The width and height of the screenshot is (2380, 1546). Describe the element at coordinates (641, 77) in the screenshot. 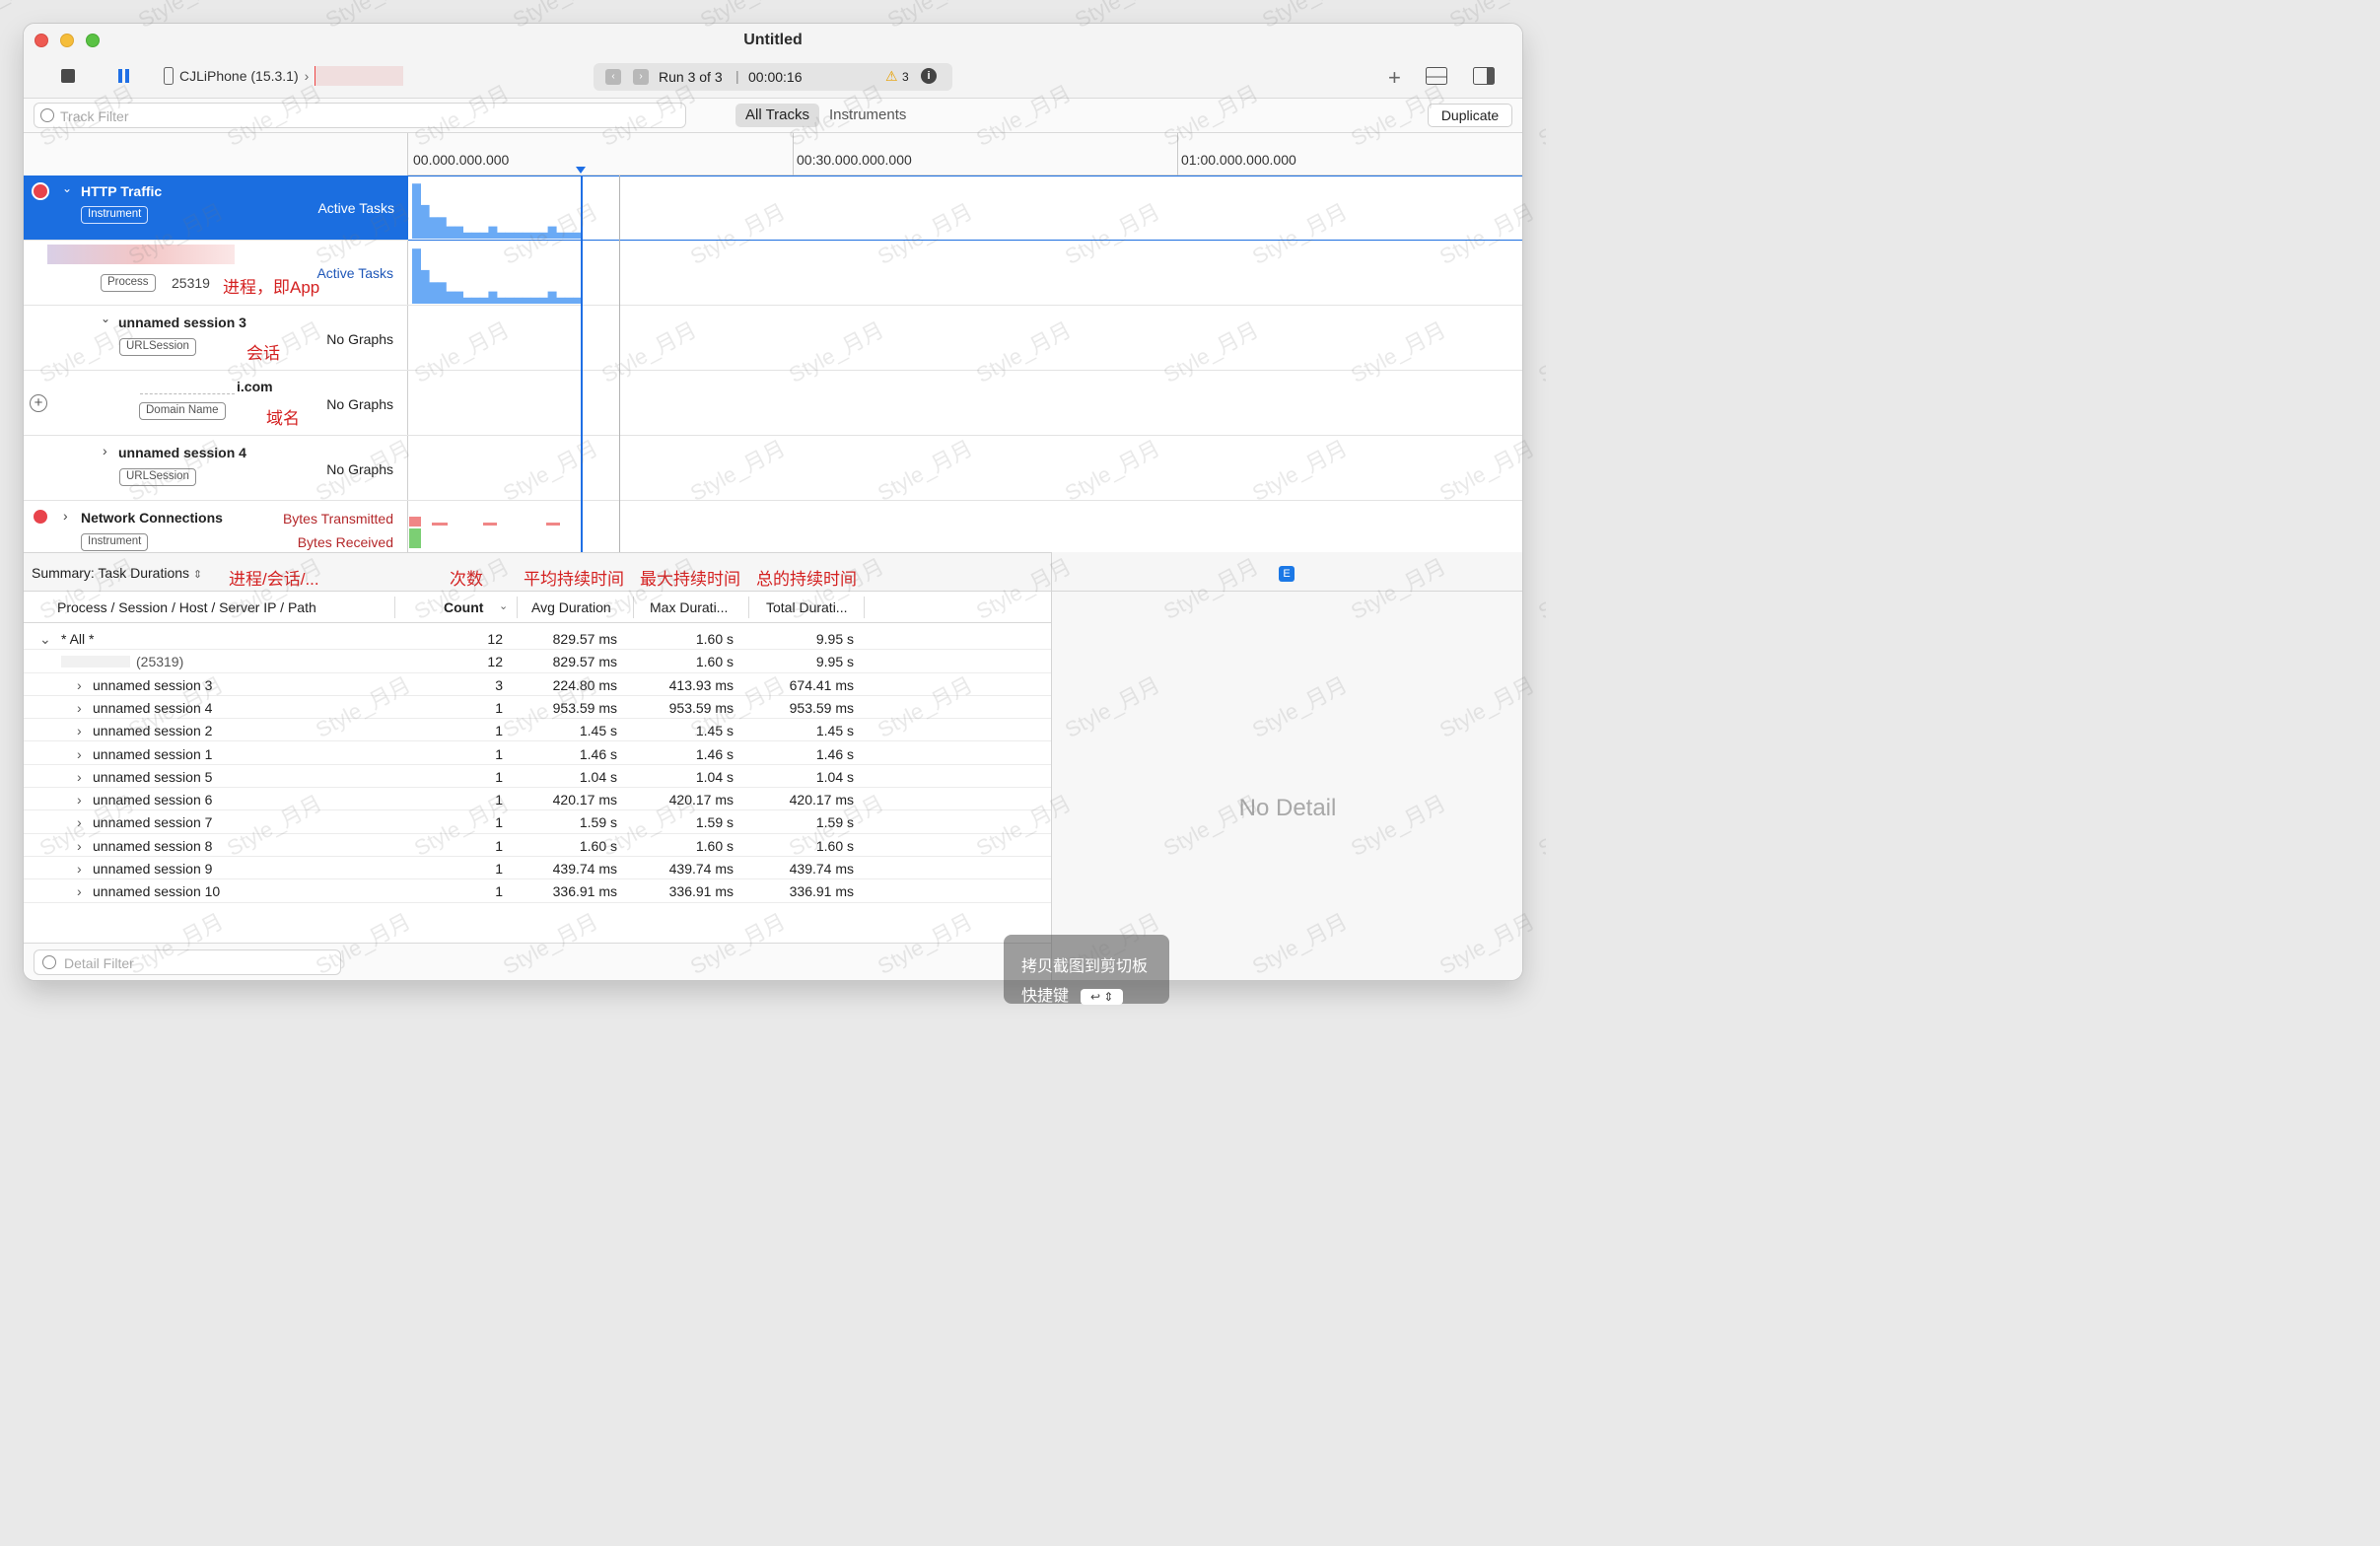

I see `next-run-button: ›` at that location.